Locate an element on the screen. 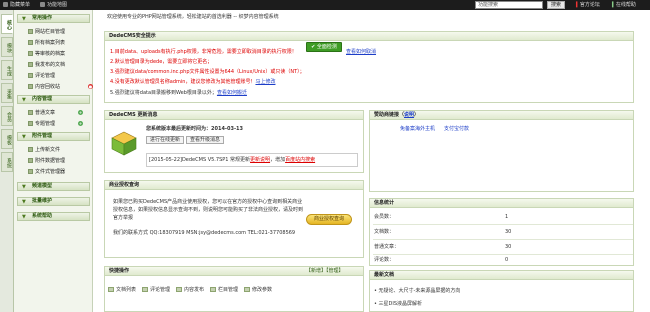 This screenshot has width=650, height=312. vertical-tab-bar: 核心 模块 生成 采集 会员 模板 系统 is located at coordinates (7, 161).